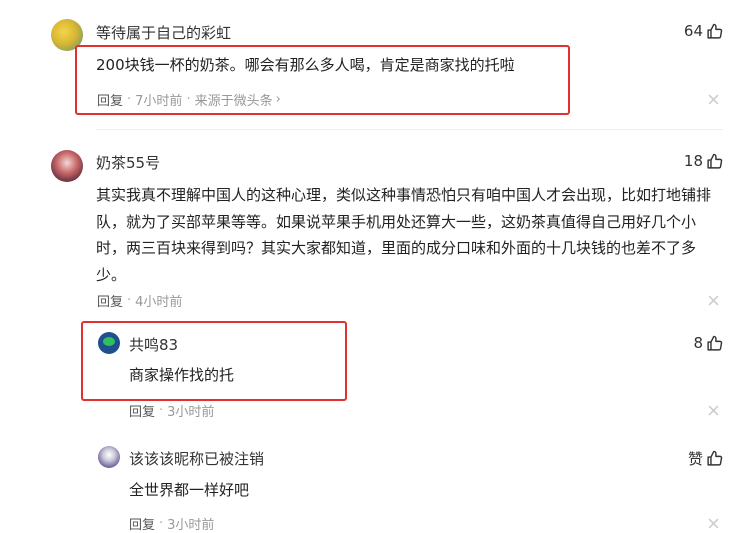 The height and width of the screenshot is (533, 747). I want to click on comment-username: 奶茶55号, so click(128, 162).